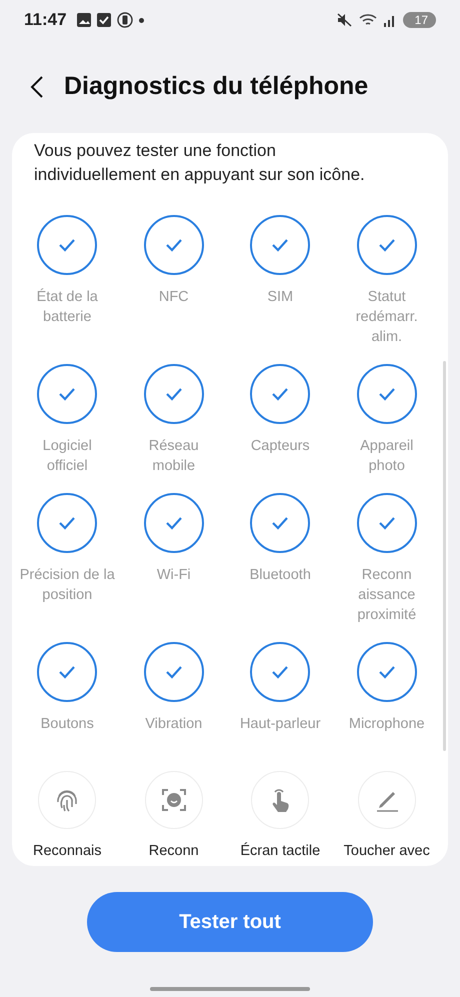 The image size is (460, 997). Describe the element at coordinates (280, 297) in the screenshot. I see `test-label: SIM` at that location.